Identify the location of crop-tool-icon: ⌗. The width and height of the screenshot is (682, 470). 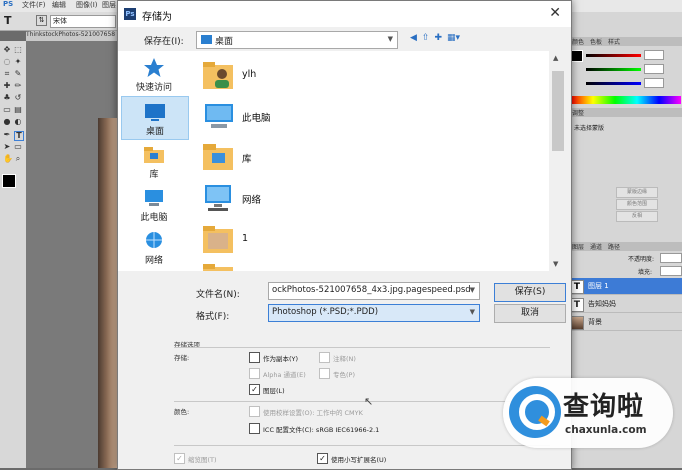
(7, 74).